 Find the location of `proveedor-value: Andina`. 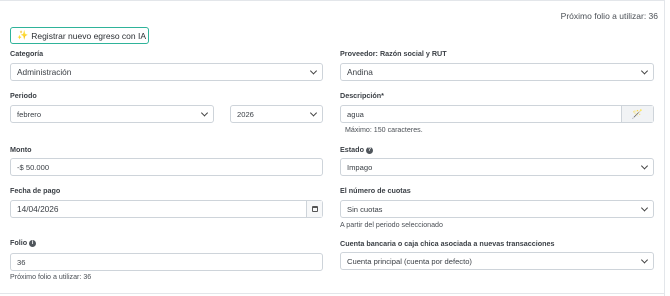

proveedor-value: Andina is located at coordinates (360, 72).